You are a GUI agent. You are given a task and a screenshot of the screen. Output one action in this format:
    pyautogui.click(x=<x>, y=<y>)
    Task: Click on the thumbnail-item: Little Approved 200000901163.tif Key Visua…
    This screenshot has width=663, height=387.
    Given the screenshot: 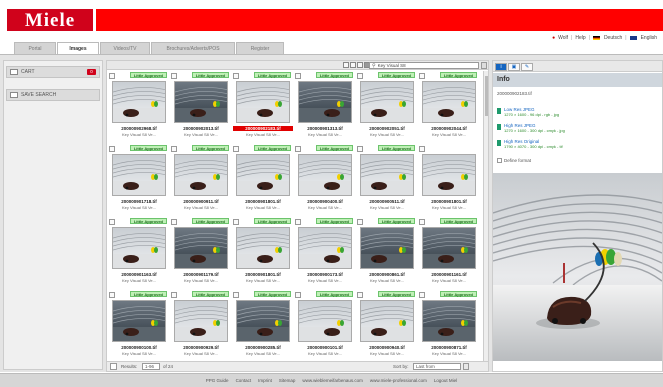 What is the action you would take?
    pyautogui.click(x=139, y=253)
    